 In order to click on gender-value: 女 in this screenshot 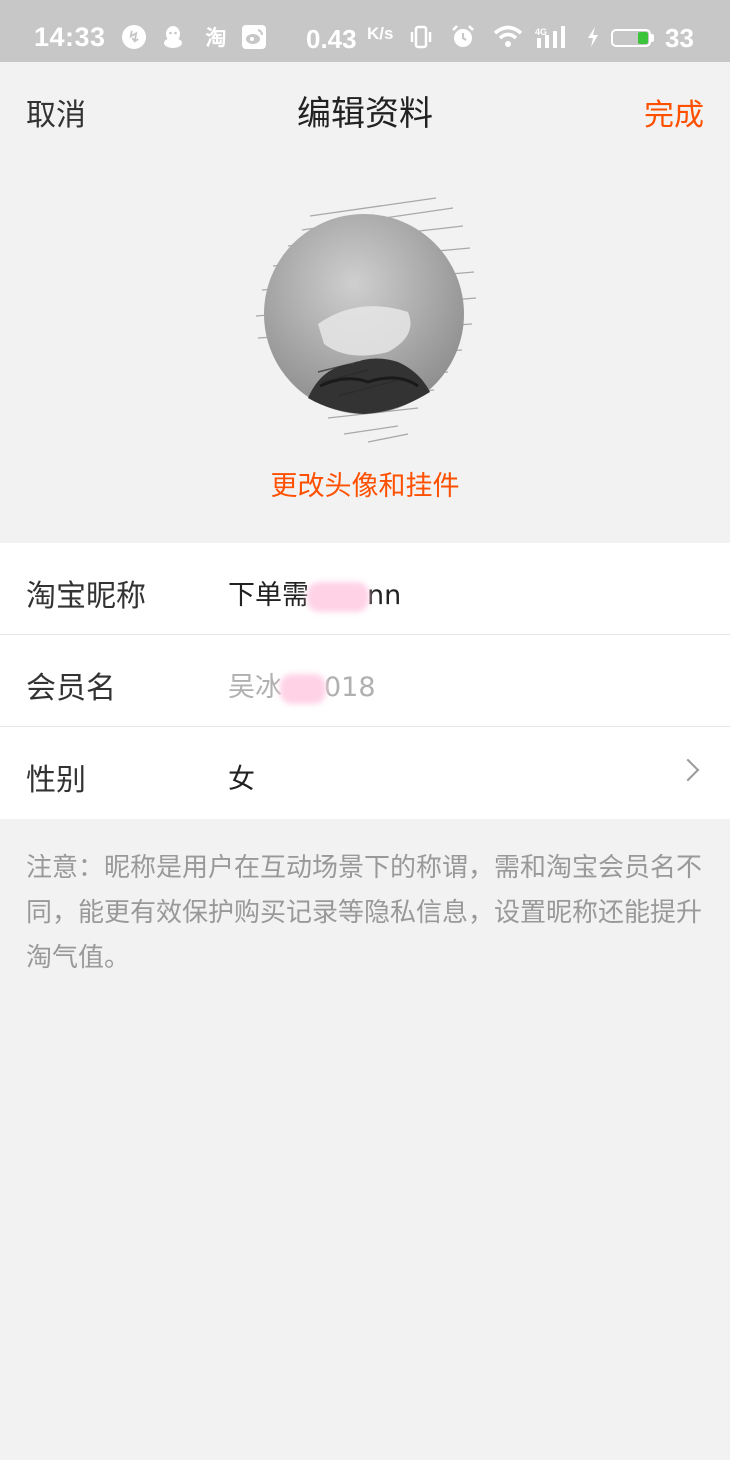, I will do `click(241, 779)`.